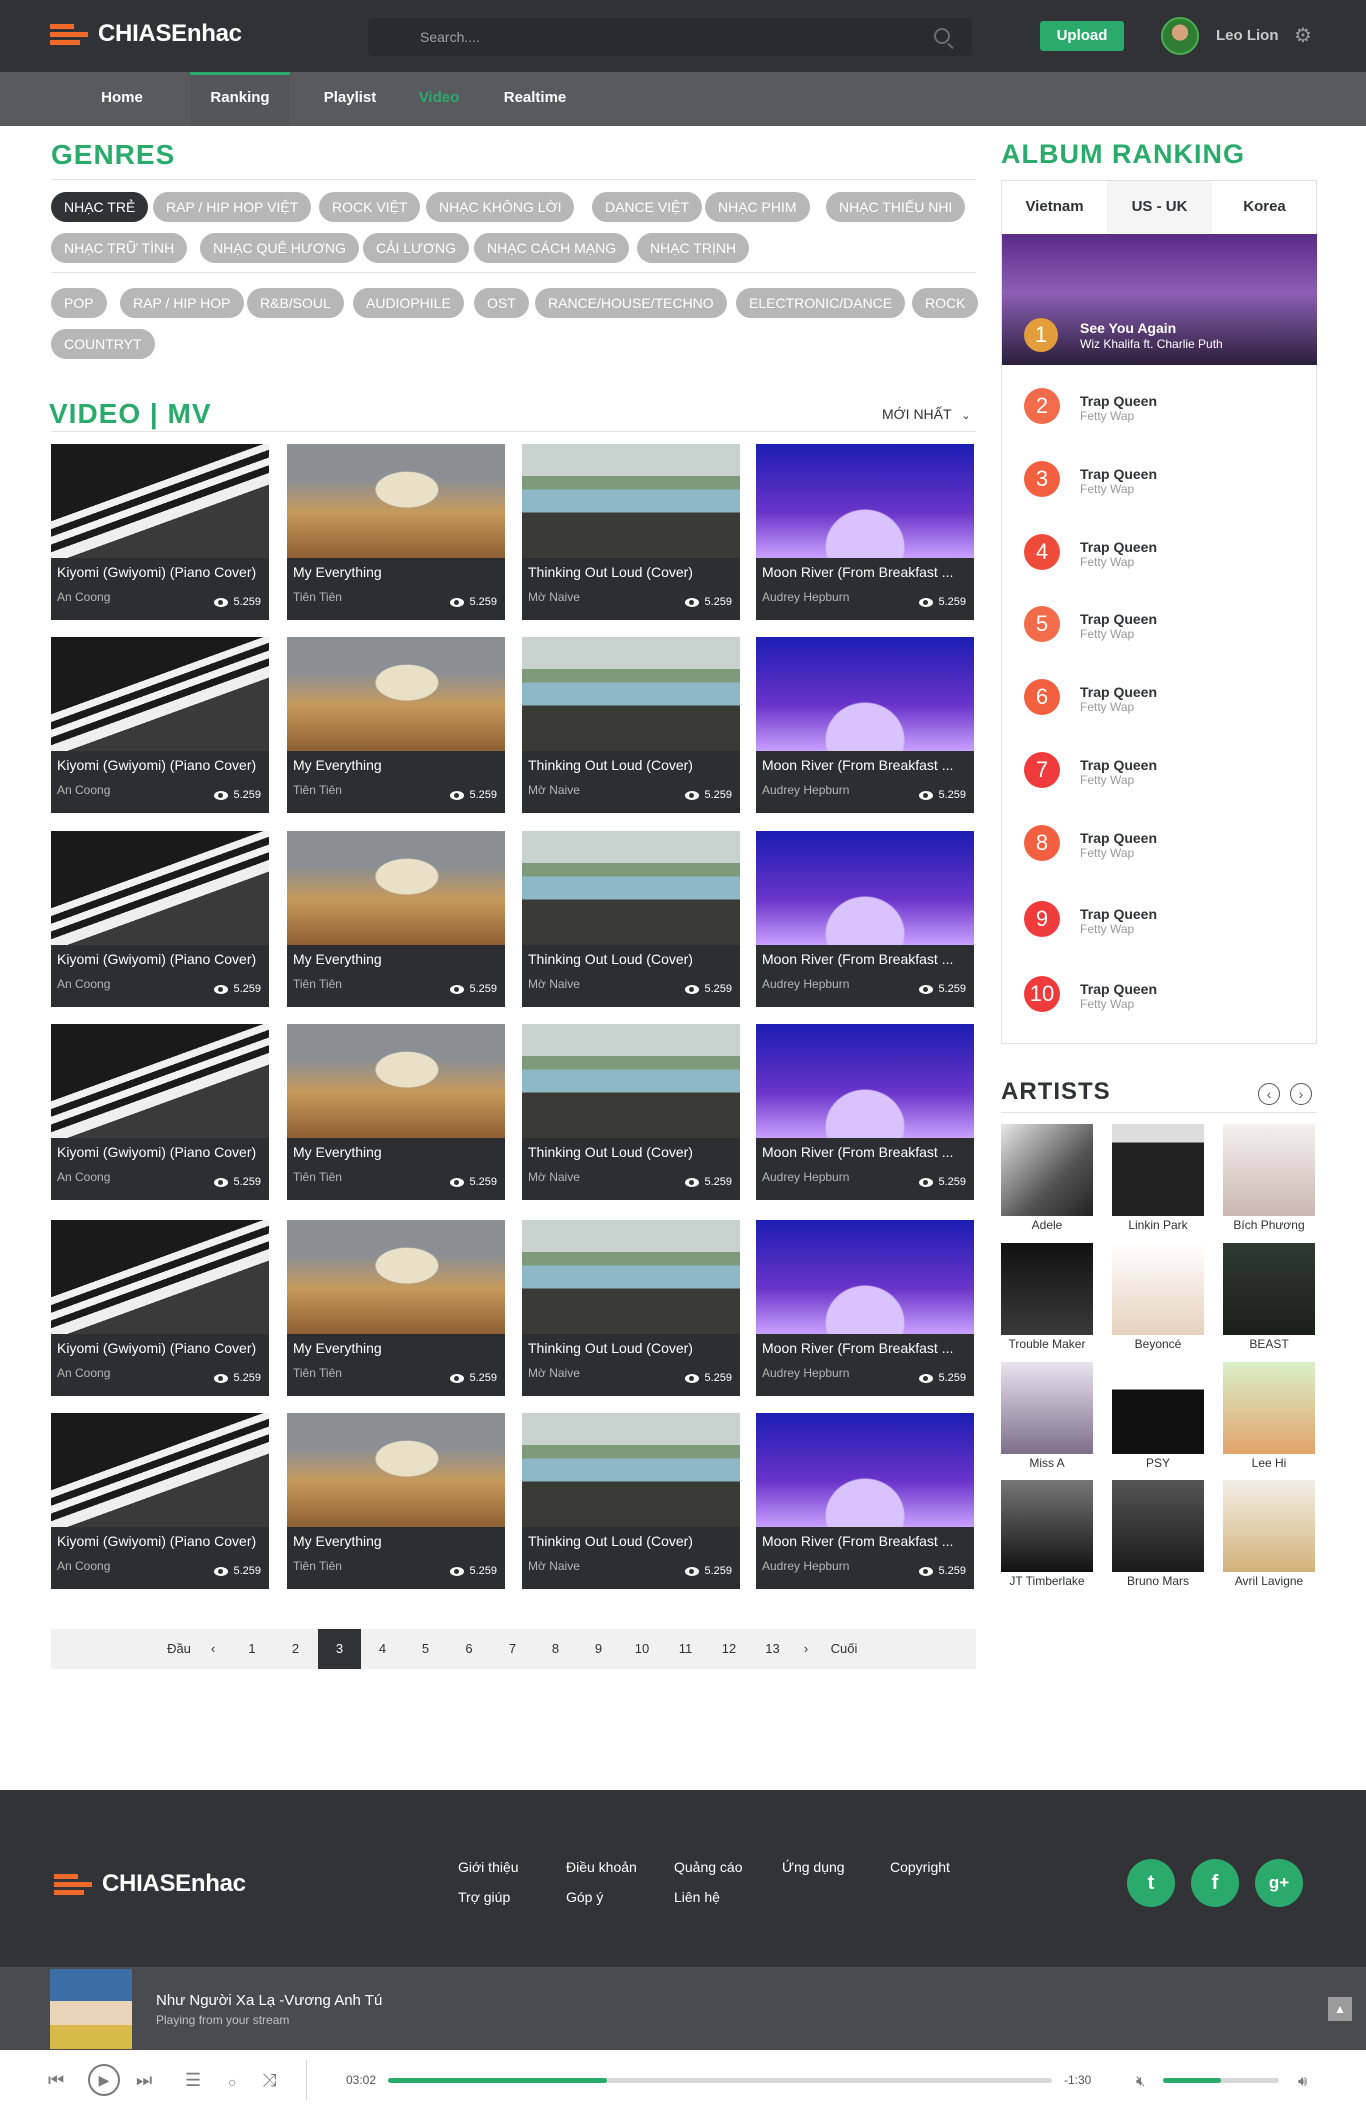 The height and width of the screenshot is (2110, 1366). I want to click on nav-ranking: Ranking, so click(240, 99).